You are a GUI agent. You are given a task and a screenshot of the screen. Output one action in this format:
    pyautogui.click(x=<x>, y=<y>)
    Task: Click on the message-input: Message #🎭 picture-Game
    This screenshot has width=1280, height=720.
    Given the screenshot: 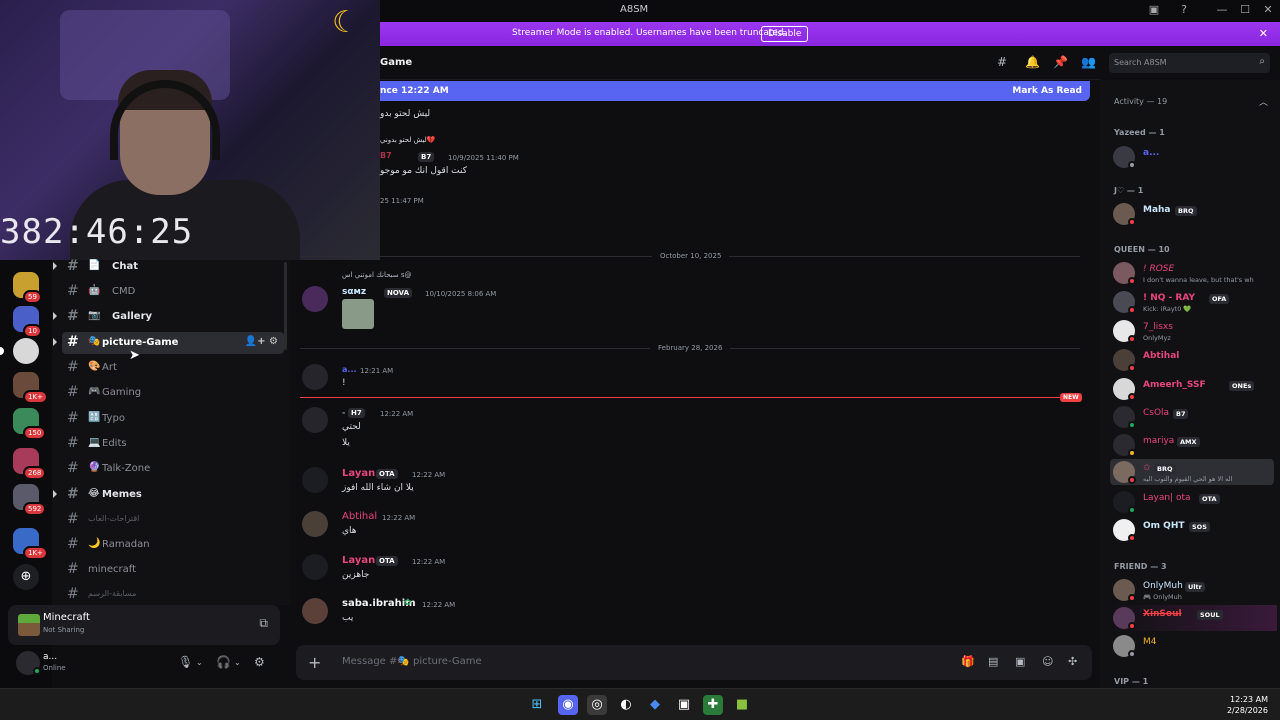 What is the action you would take?
    pyautogui.click(x=412, y=661)
    